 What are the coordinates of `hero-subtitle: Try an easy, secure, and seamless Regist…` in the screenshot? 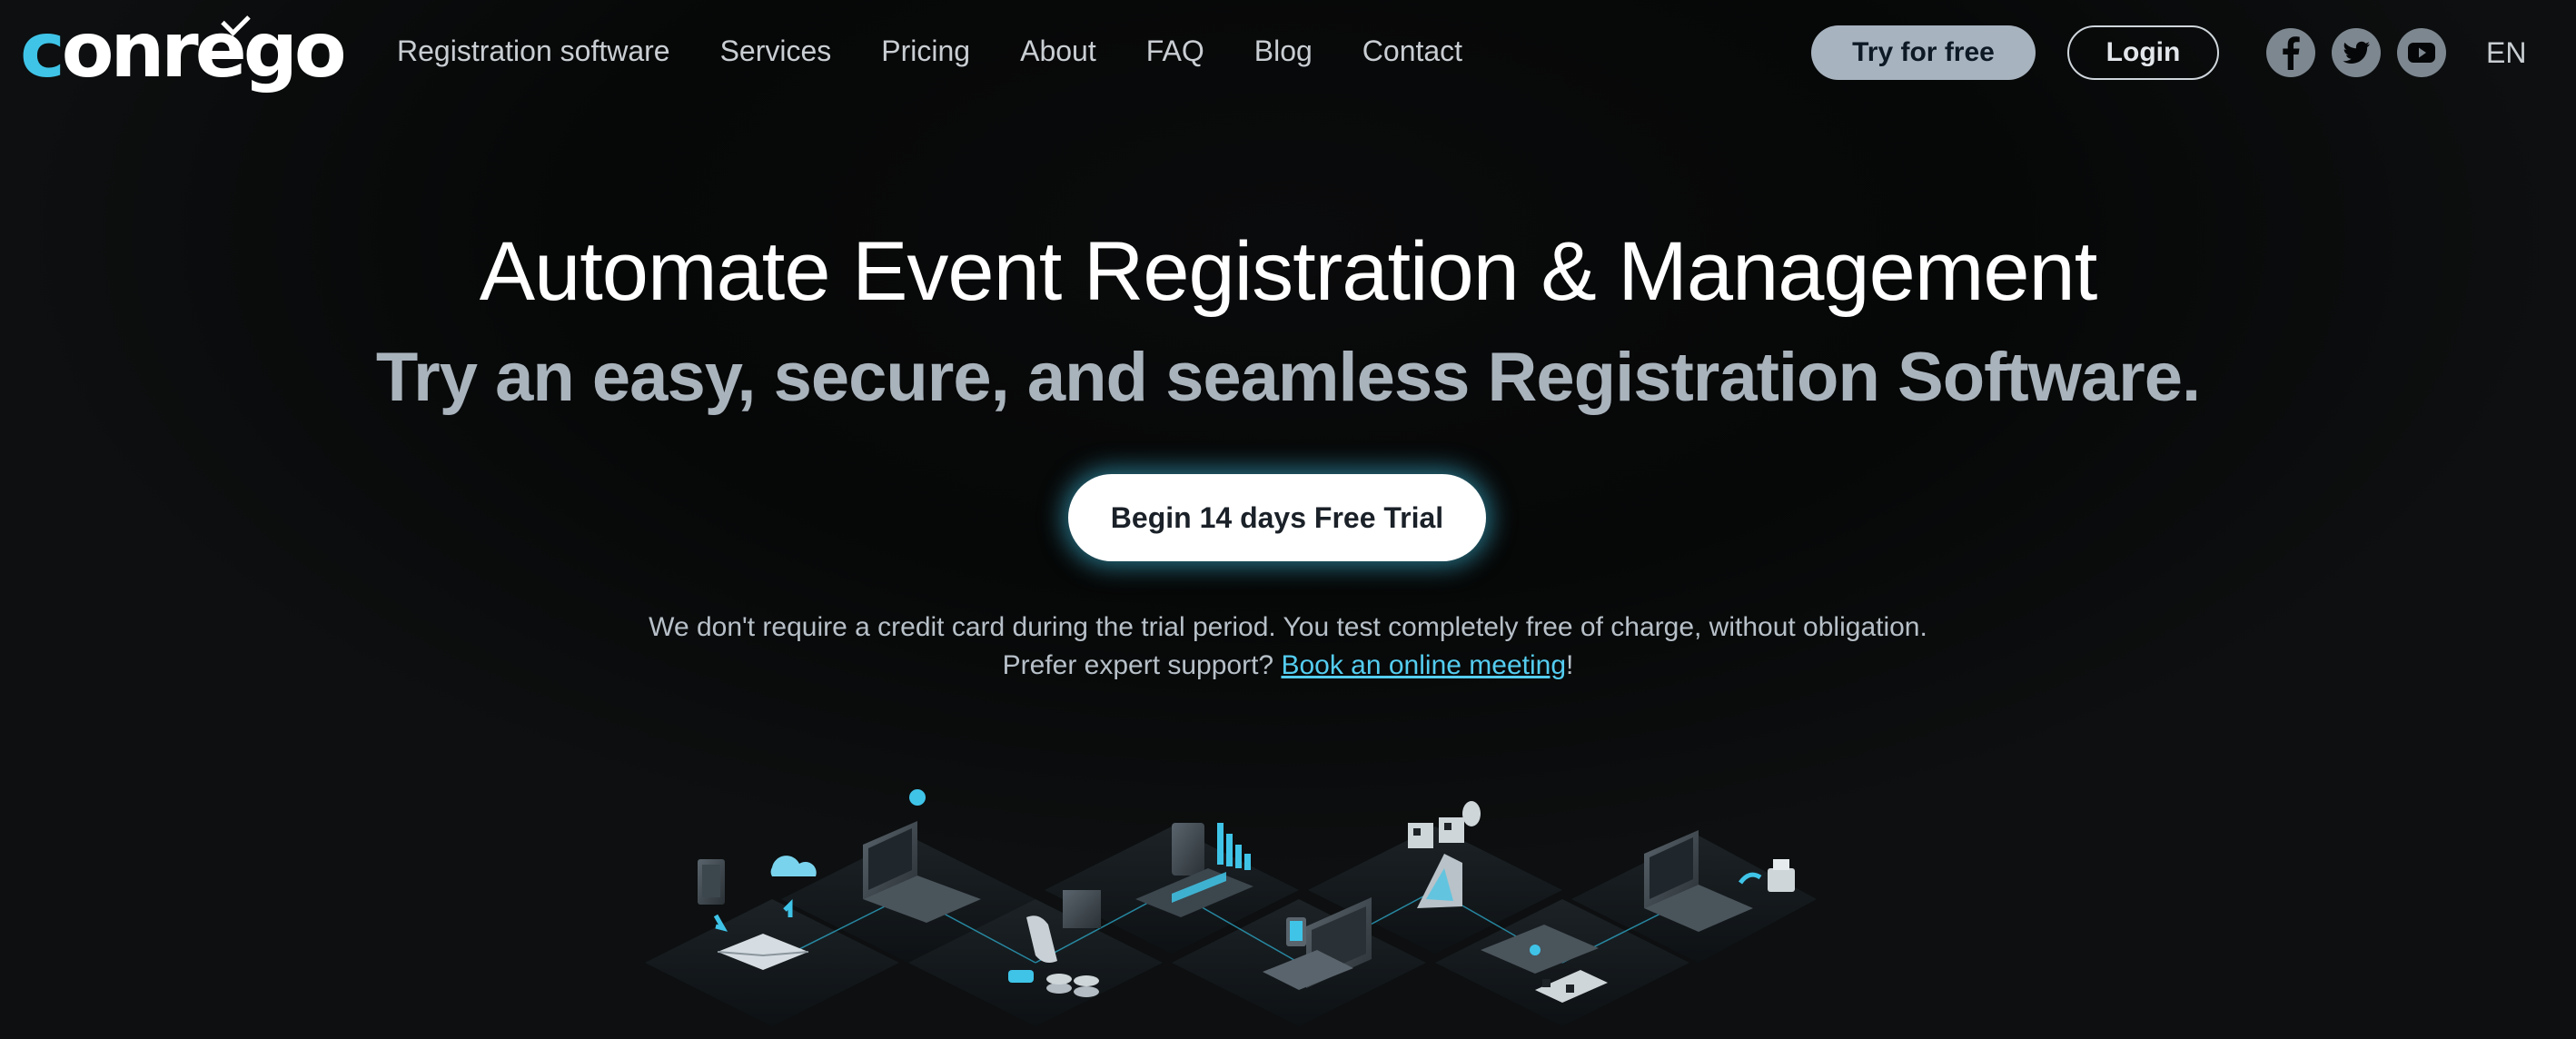 It's located at (1288, 377).